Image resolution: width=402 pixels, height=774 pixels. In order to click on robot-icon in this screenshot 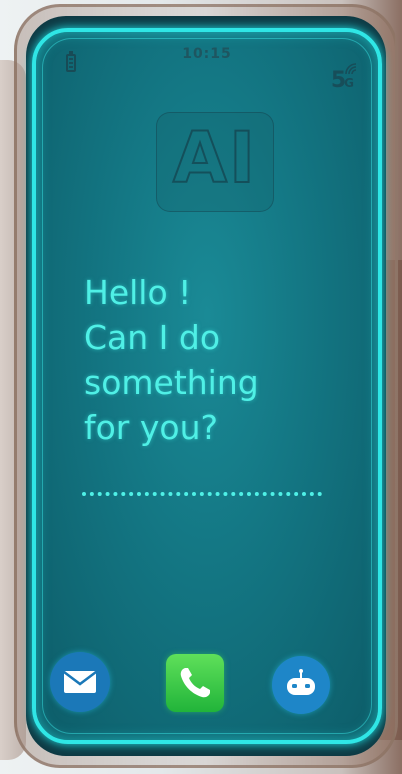, I will do `click(301, 682)`.